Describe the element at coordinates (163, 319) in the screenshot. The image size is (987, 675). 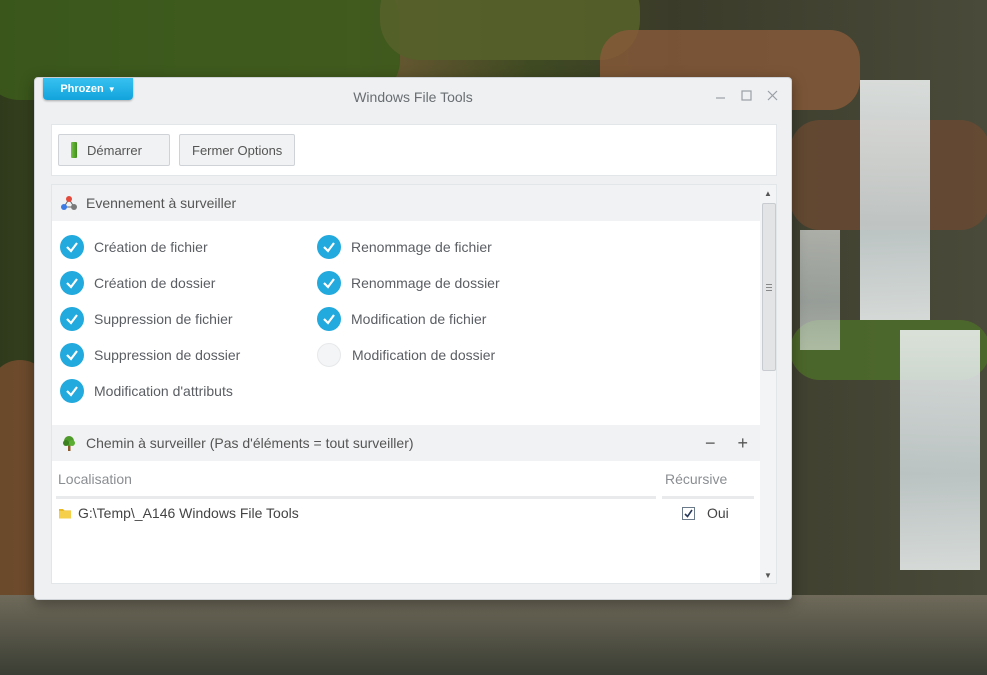
I see `event-label: Suppression de fichier` at that location.